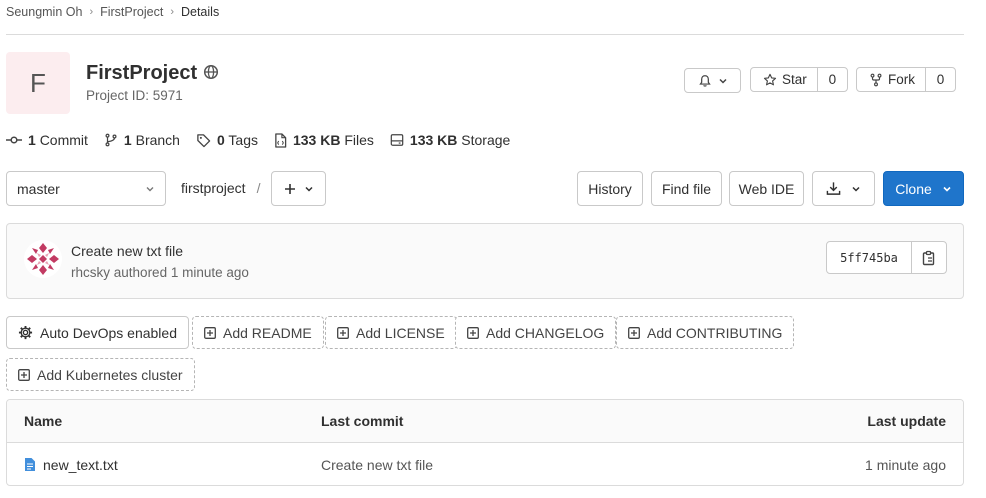 The image size is (986, 498). I want to click on storage-label: Storage, so click(486, 140).